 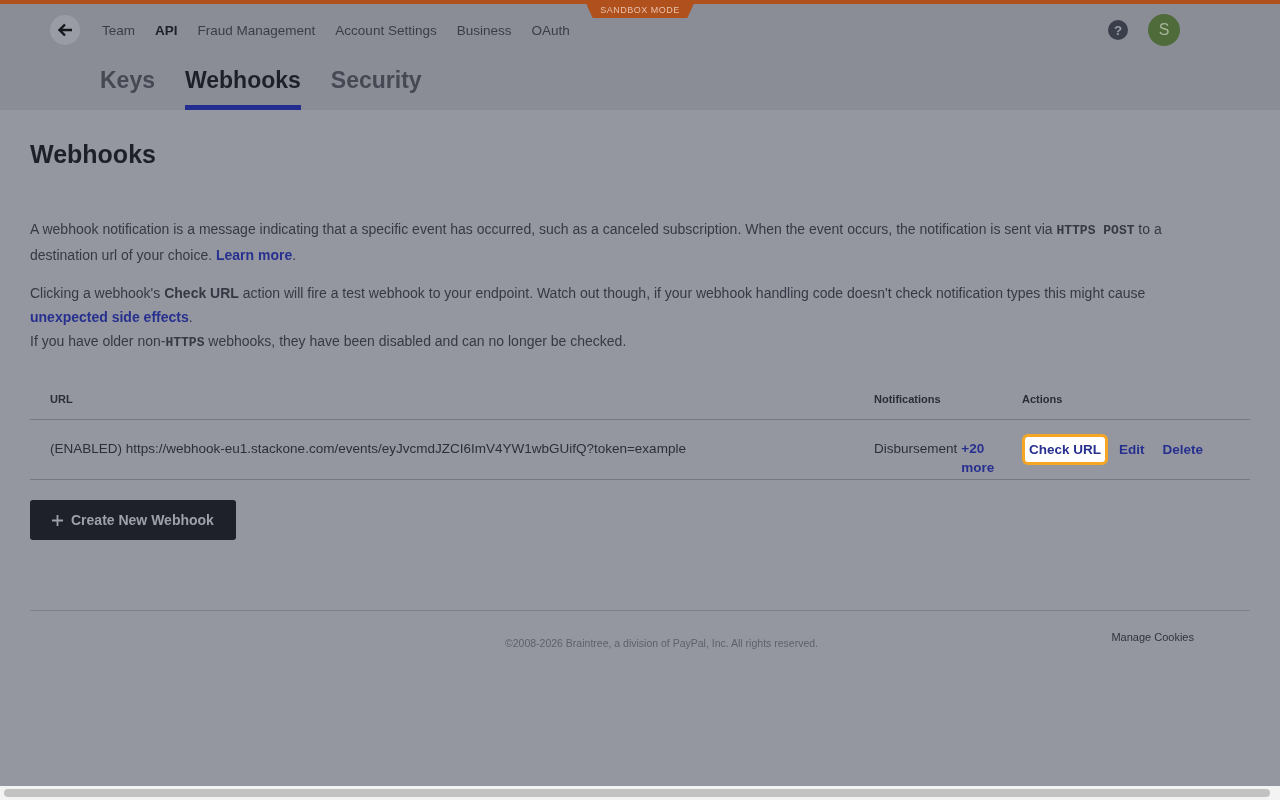 What do you see at coordinates (979, 458) in the screenshot?
I see `more-link: +20 more` at bounding box center [979, 458].